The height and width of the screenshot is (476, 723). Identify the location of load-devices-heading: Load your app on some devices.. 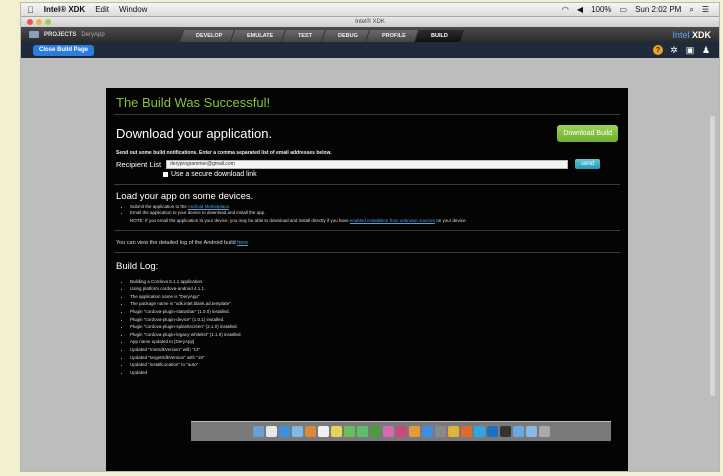
(185, 196).